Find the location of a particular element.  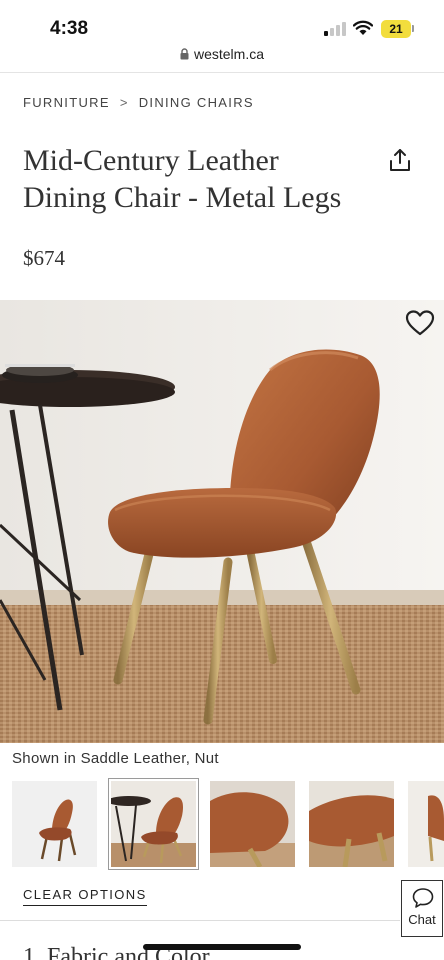

home-indicator is located at coordinates (222, 947).